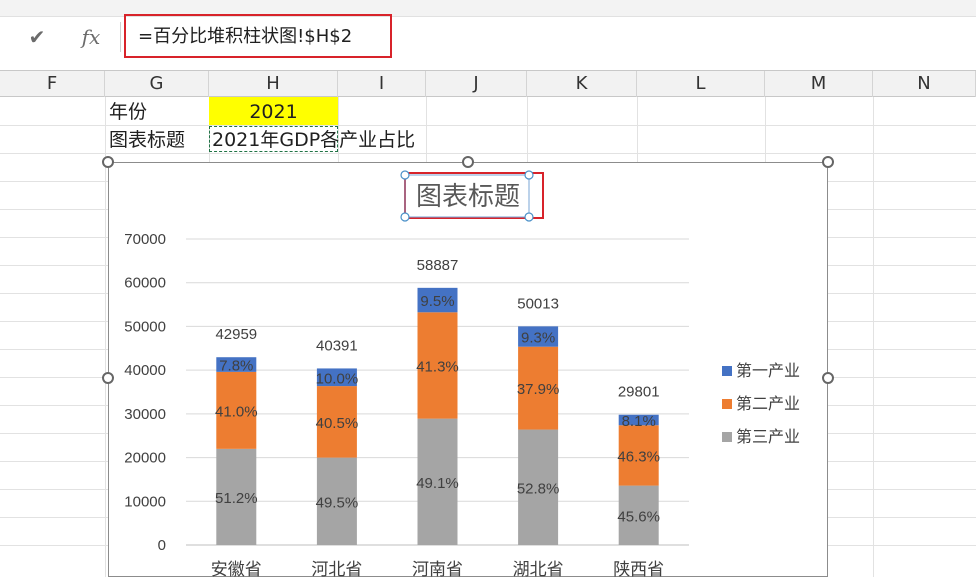  What do you see at coordinates (538, 568) in the screenshot?
I see `x-tick-label: 湖北省` at bounding box center [538, 568].